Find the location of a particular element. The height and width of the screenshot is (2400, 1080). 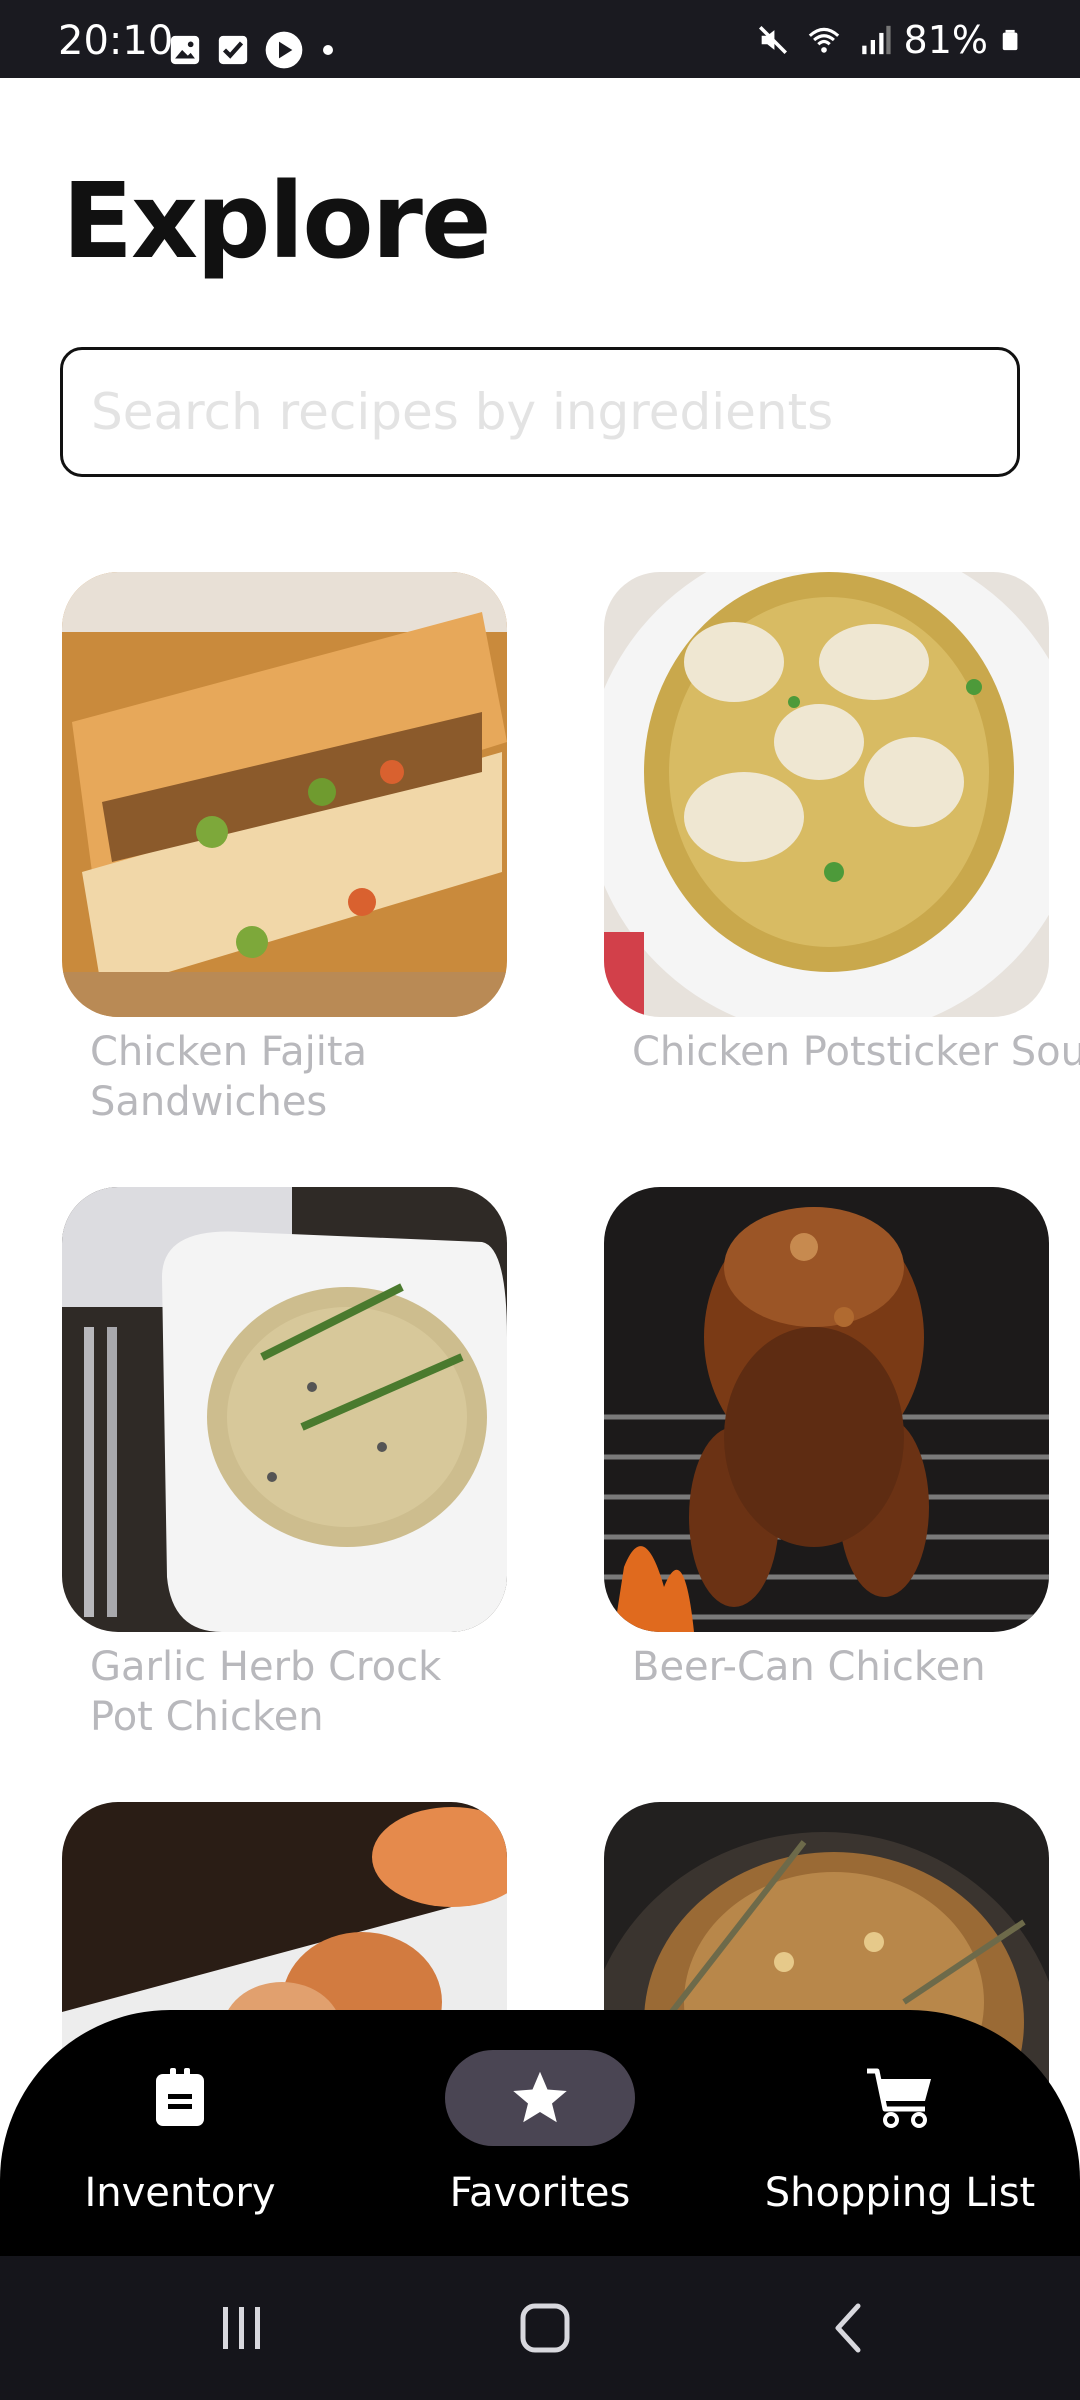

clipboard-icon is located at coordinates (180, 2097).